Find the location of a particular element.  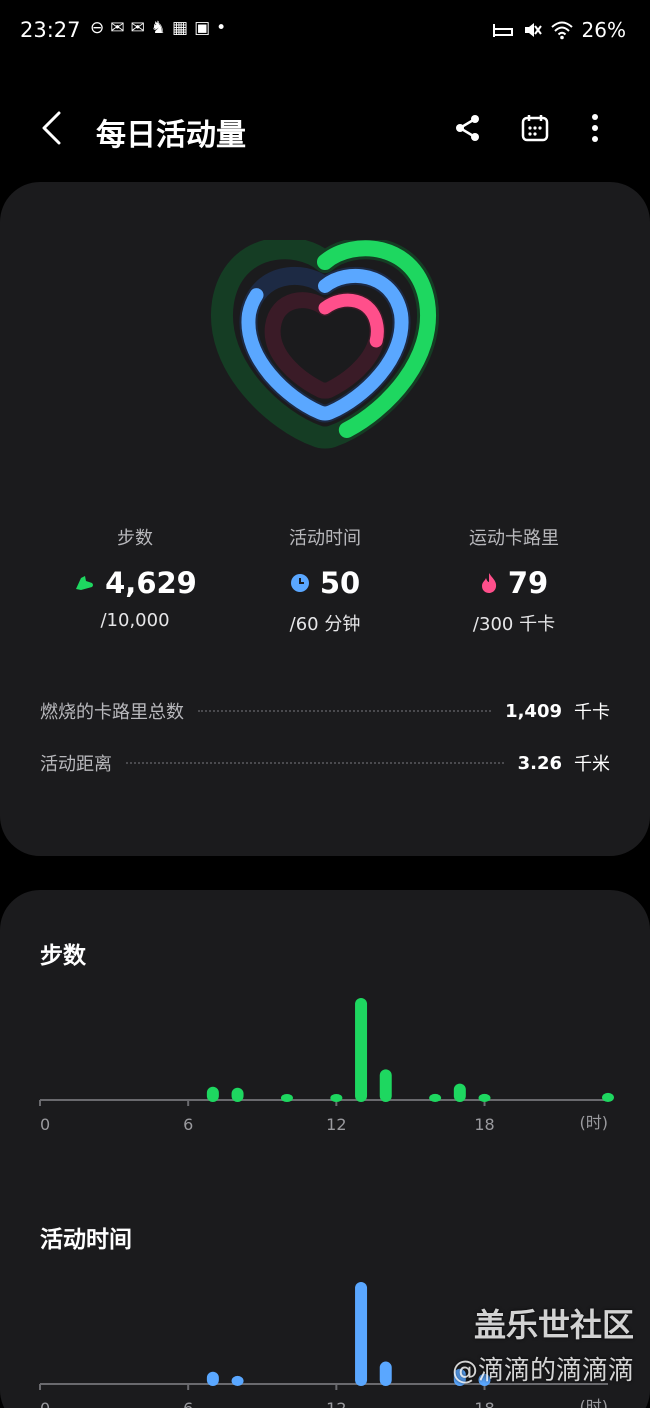

back-button is located at coordinates (52, 128).